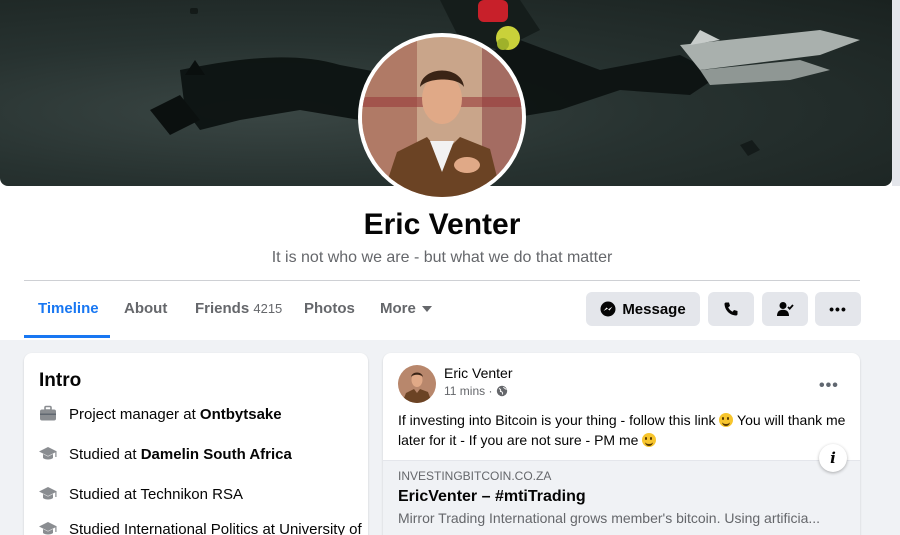  I want to click on intro-item-education-2: Studied at Technikon RSA, so click(140, 494).